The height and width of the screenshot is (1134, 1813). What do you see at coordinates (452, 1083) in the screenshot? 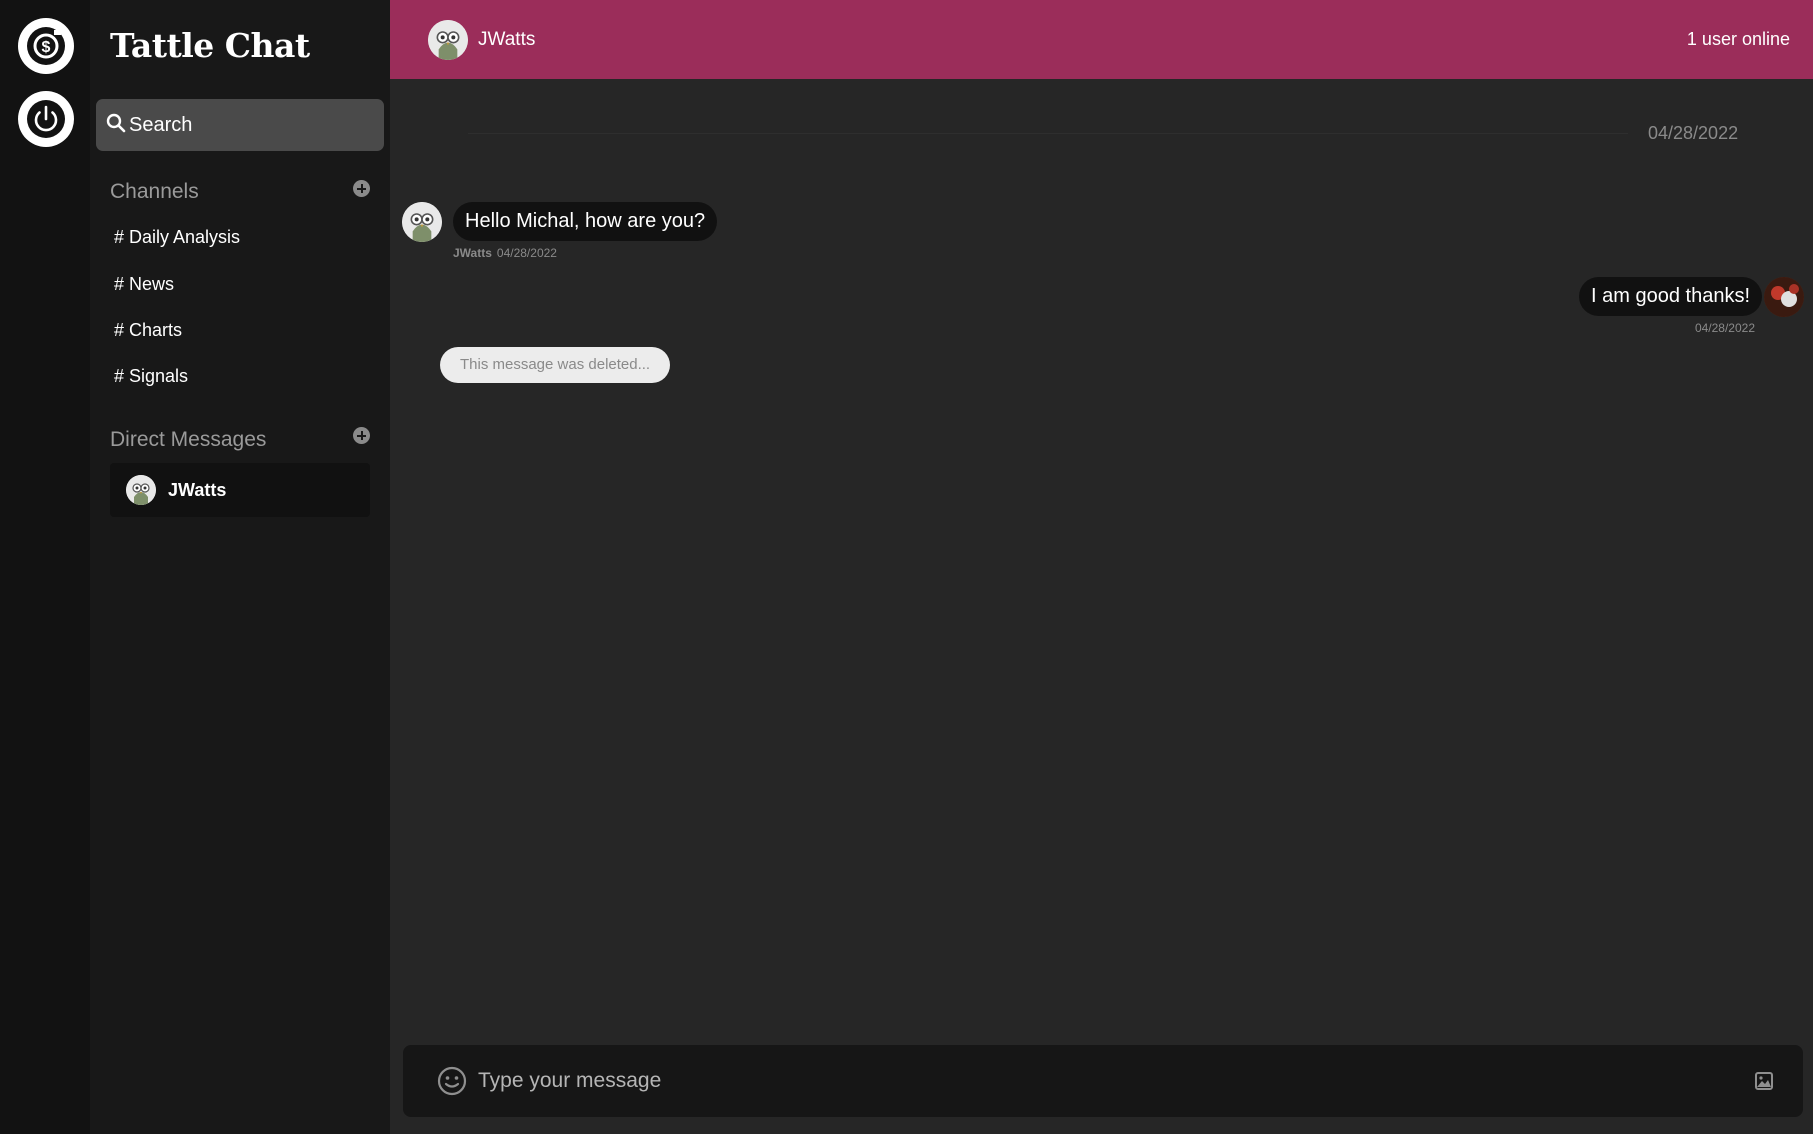
I see `emoji-icon` at bounding box center [452, 1083].